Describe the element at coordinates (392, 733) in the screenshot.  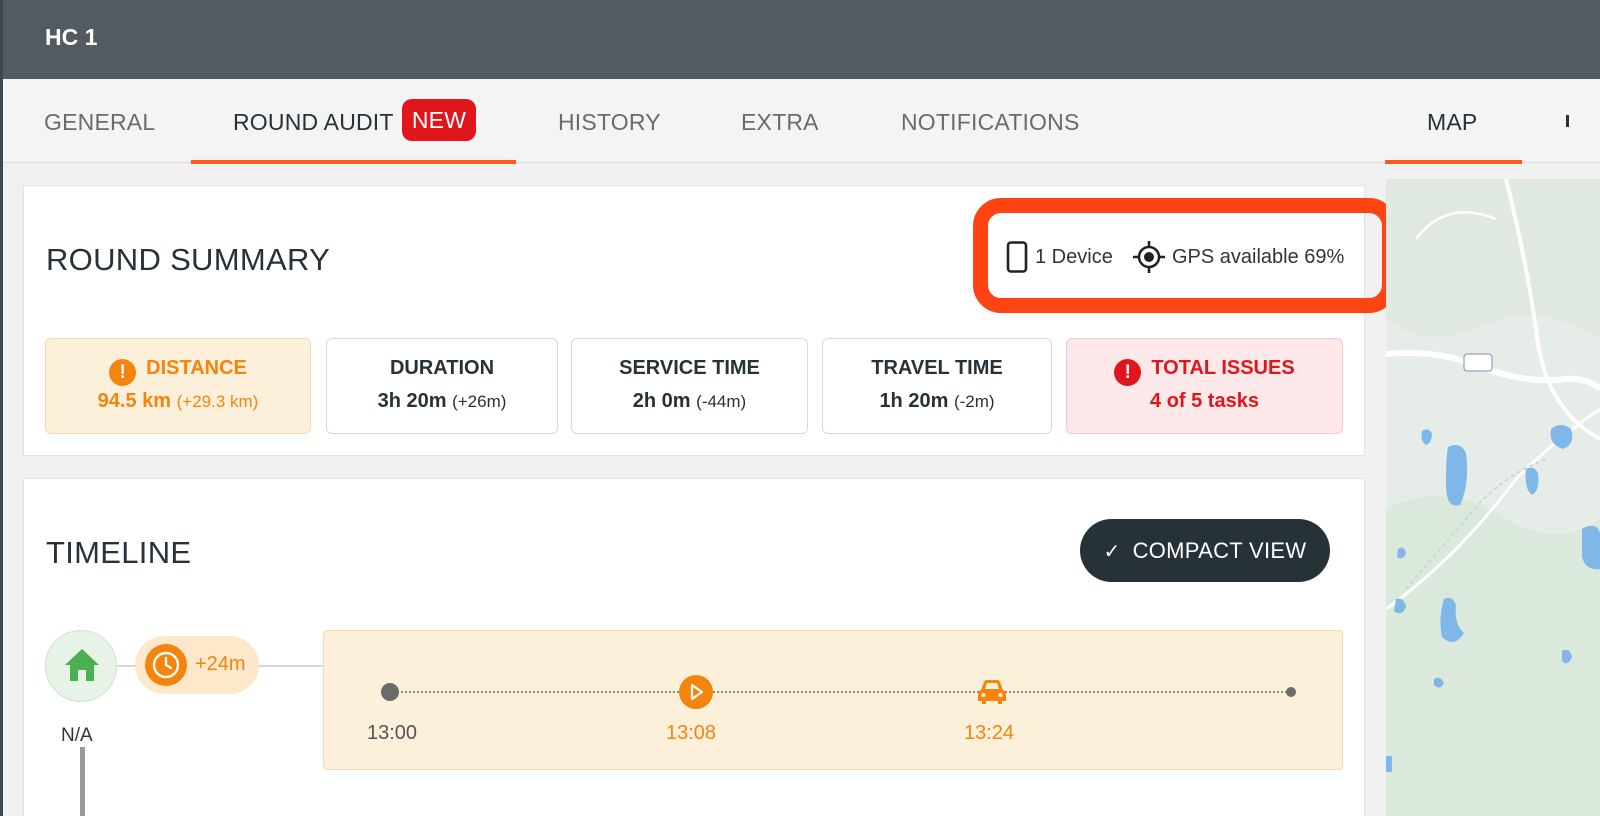
I see `event-time: 13:00` at that location.